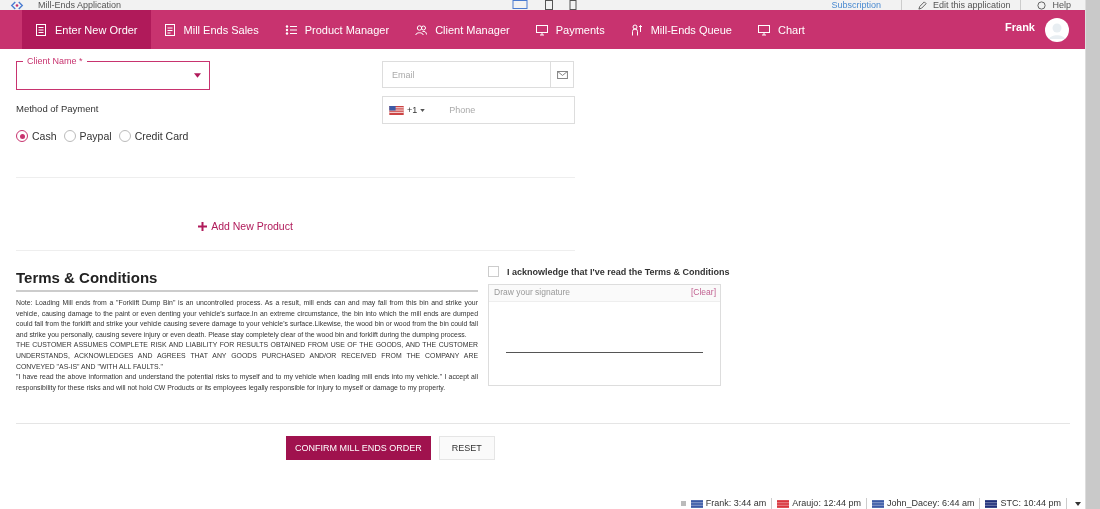 This screenshot has width=1100, height=509. I want to click on clear-link: [Clear], so click(703, 293).